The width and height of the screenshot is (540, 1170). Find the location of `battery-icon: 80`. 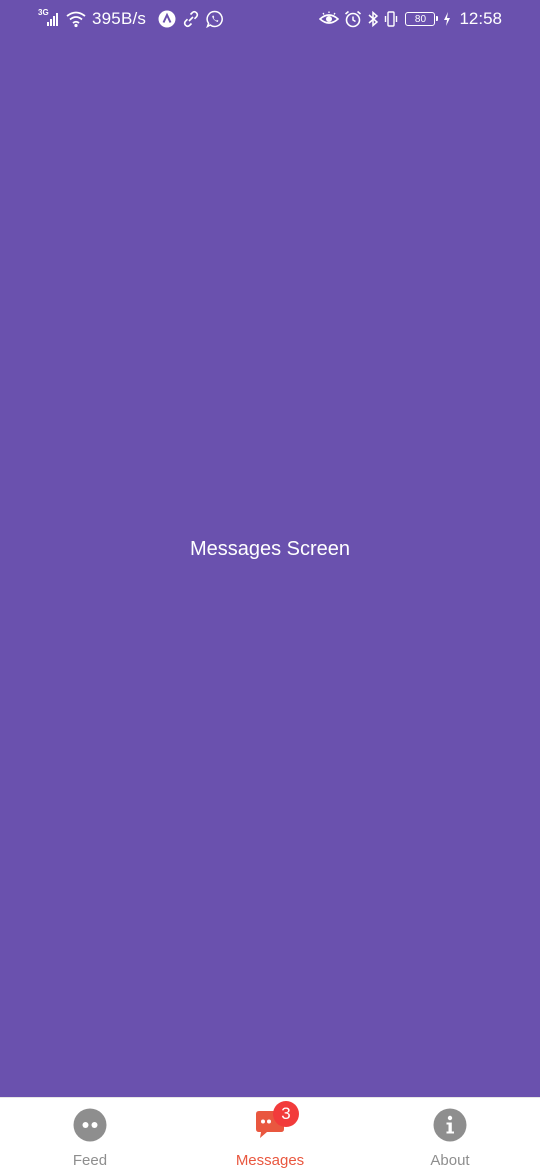

battery-icon: 80 is located at coordinates (422, 19).